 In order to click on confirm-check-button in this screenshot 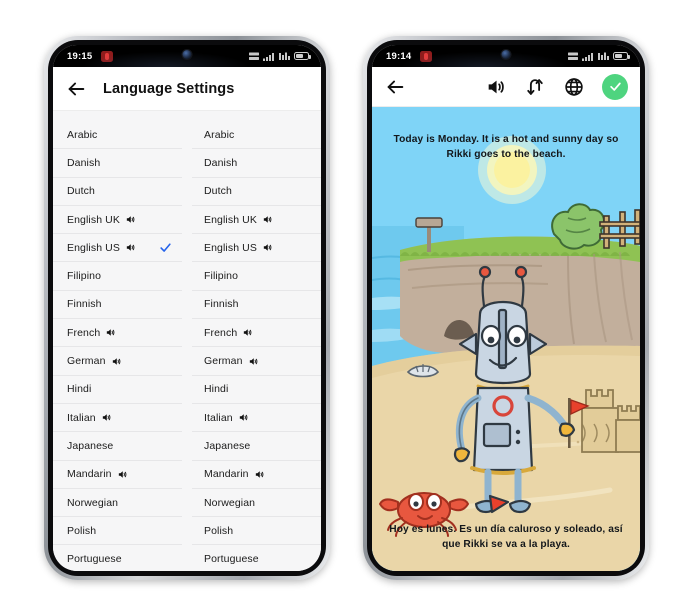, I will do `click(615, 86)`.